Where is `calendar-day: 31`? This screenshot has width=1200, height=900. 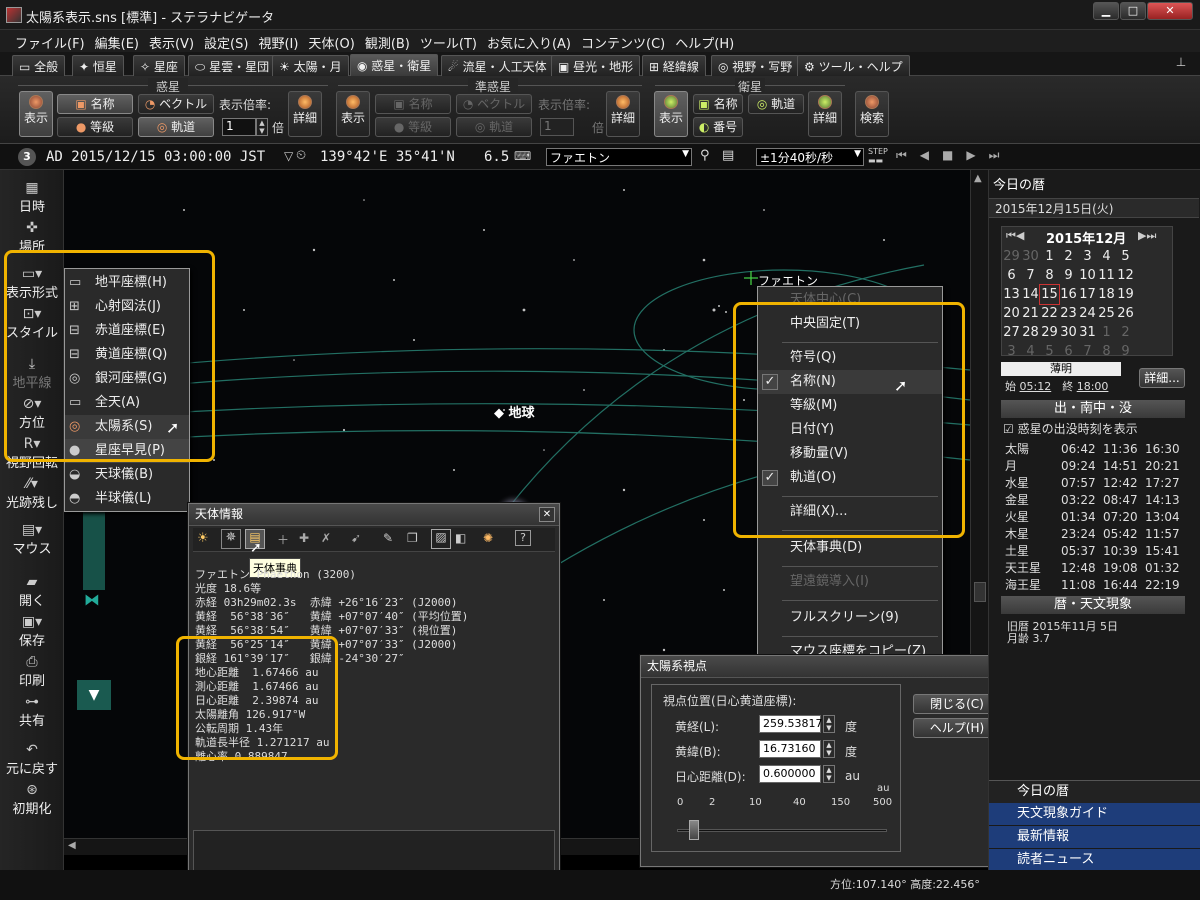 calendar-day: 31 is located at coordinates (1087, 332).